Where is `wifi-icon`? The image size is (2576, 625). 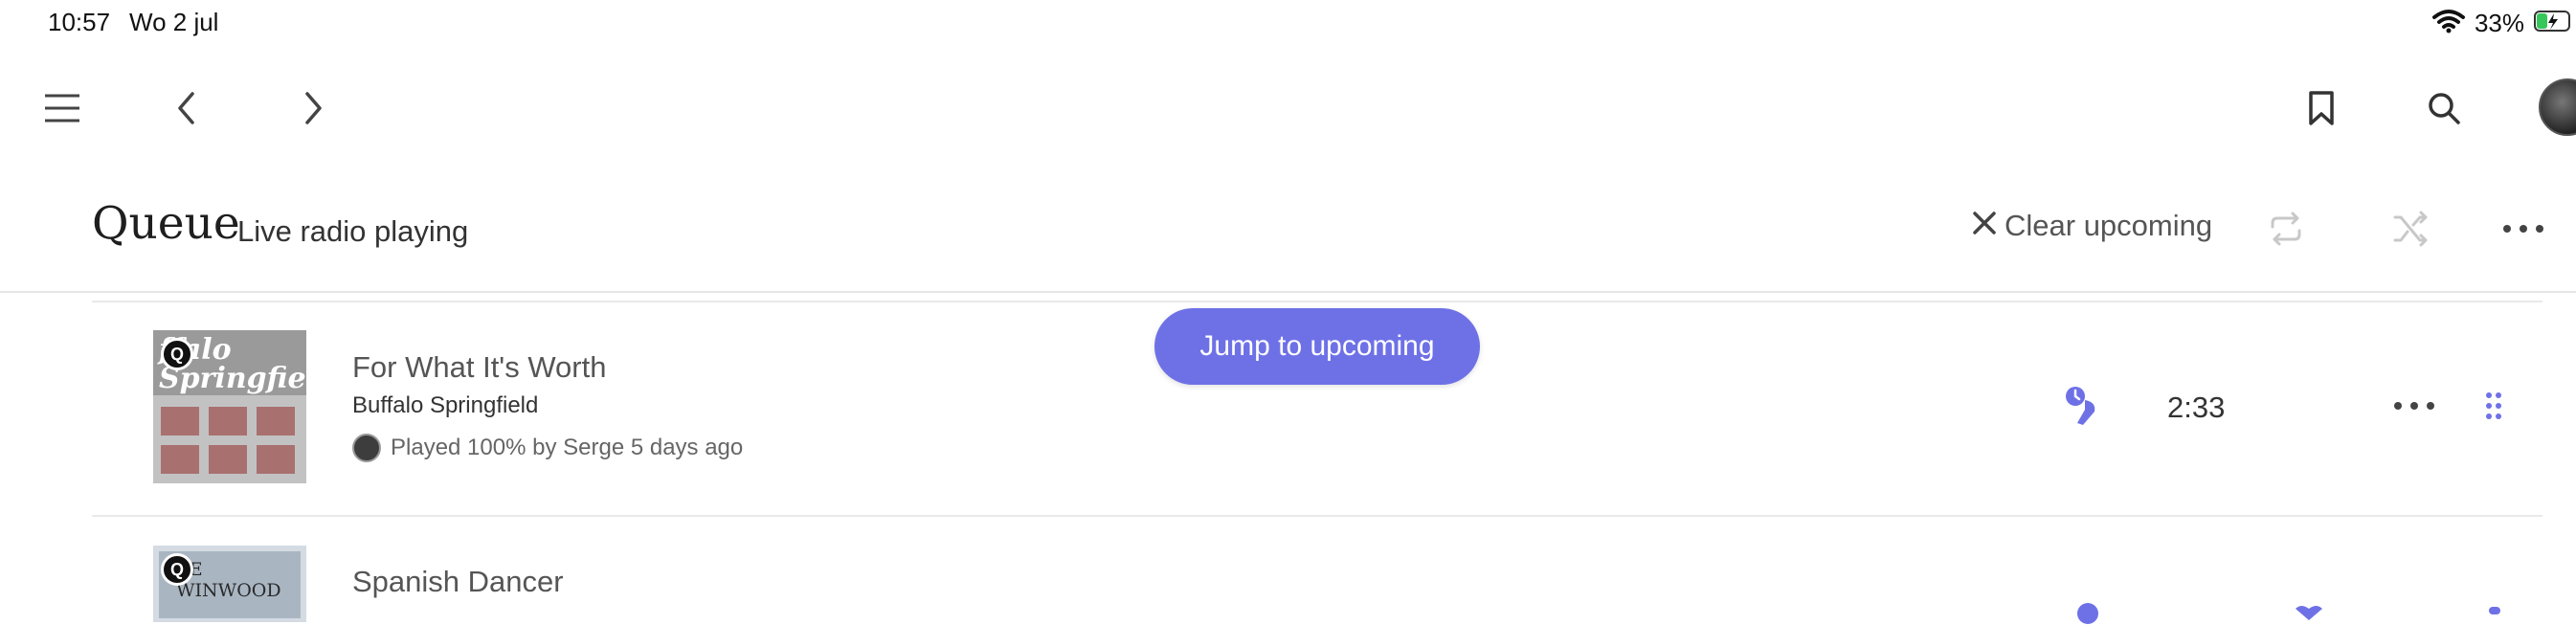 wifi-icon is located at coordinates (2448, 23).